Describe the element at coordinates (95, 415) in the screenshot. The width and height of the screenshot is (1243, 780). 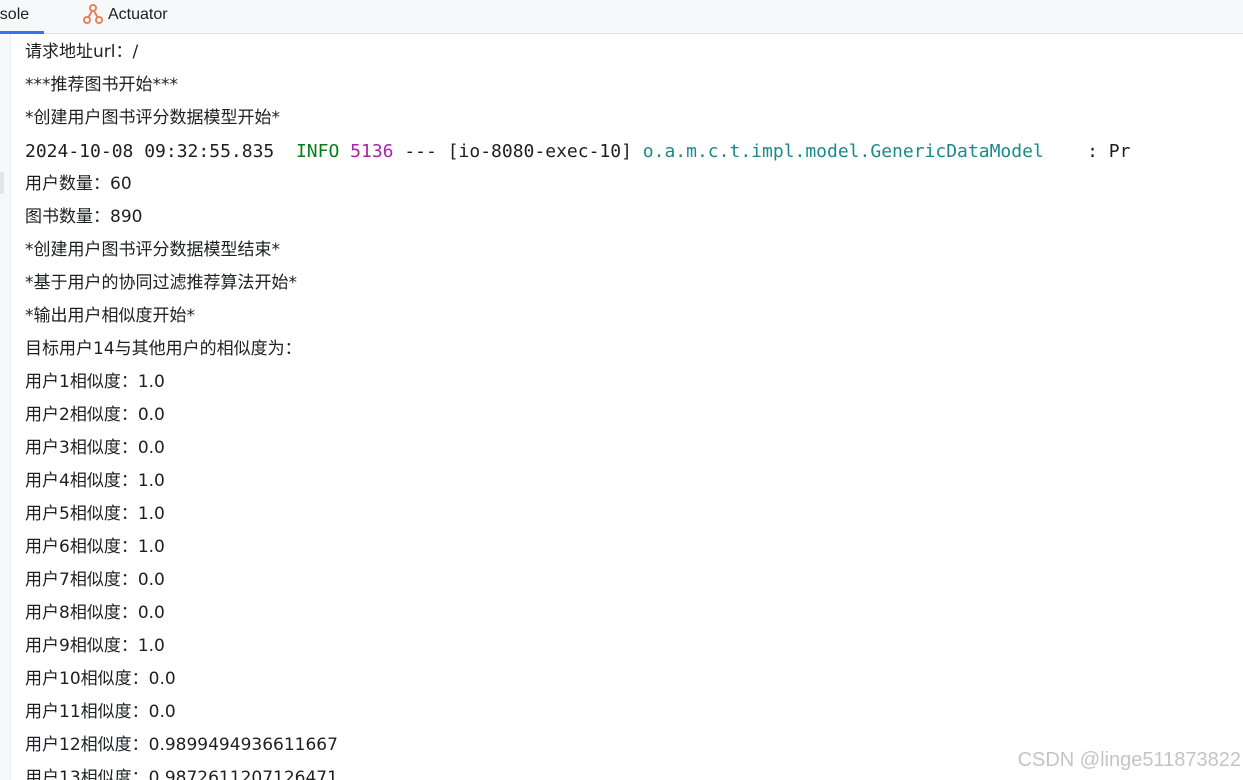
I see `similarity-line: 用户2相似度：0.0` at that location.